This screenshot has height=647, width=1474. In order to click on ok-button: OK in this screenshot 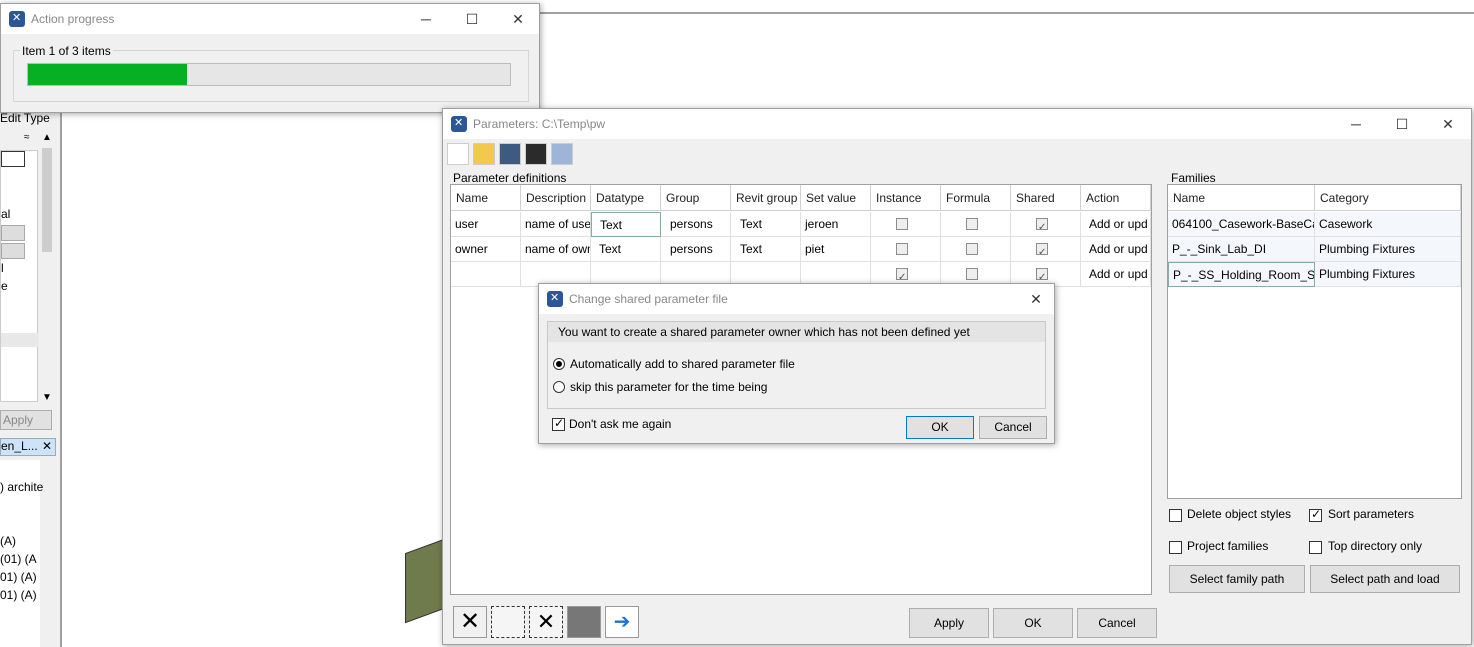, I will do `click(1033, 623)`.